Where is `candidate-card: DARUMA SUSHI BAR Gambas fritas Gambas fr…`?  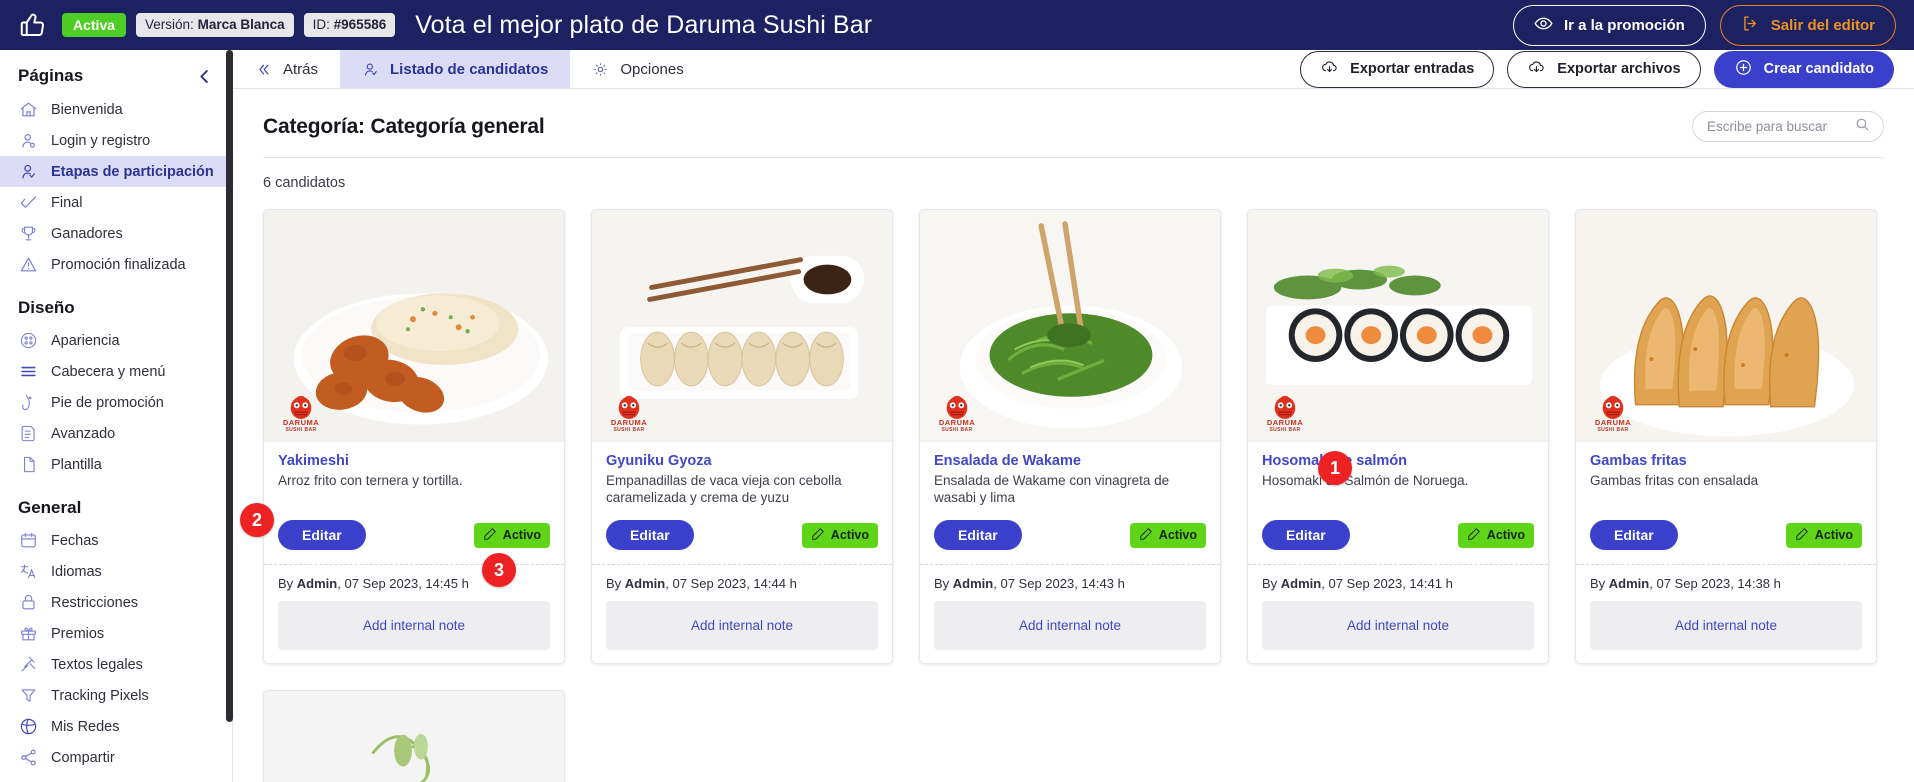
candidate-card: DARUMA SUSHI BAR Gambas fritas Gambas fr… is located at coordinates (1726, 436).